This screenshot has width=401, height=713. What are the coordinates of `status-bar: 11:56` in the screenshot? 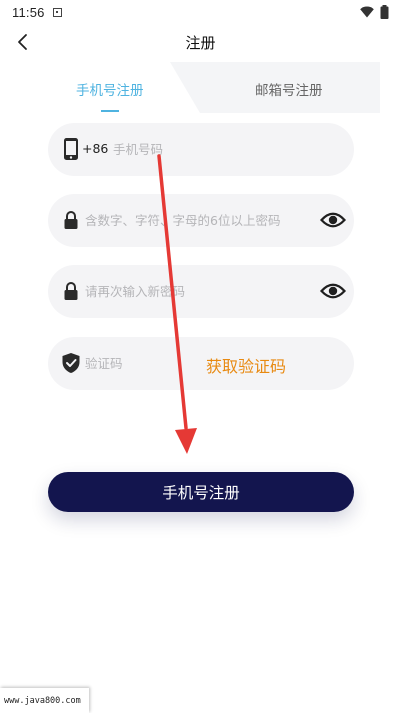 It's located at (200, 12).